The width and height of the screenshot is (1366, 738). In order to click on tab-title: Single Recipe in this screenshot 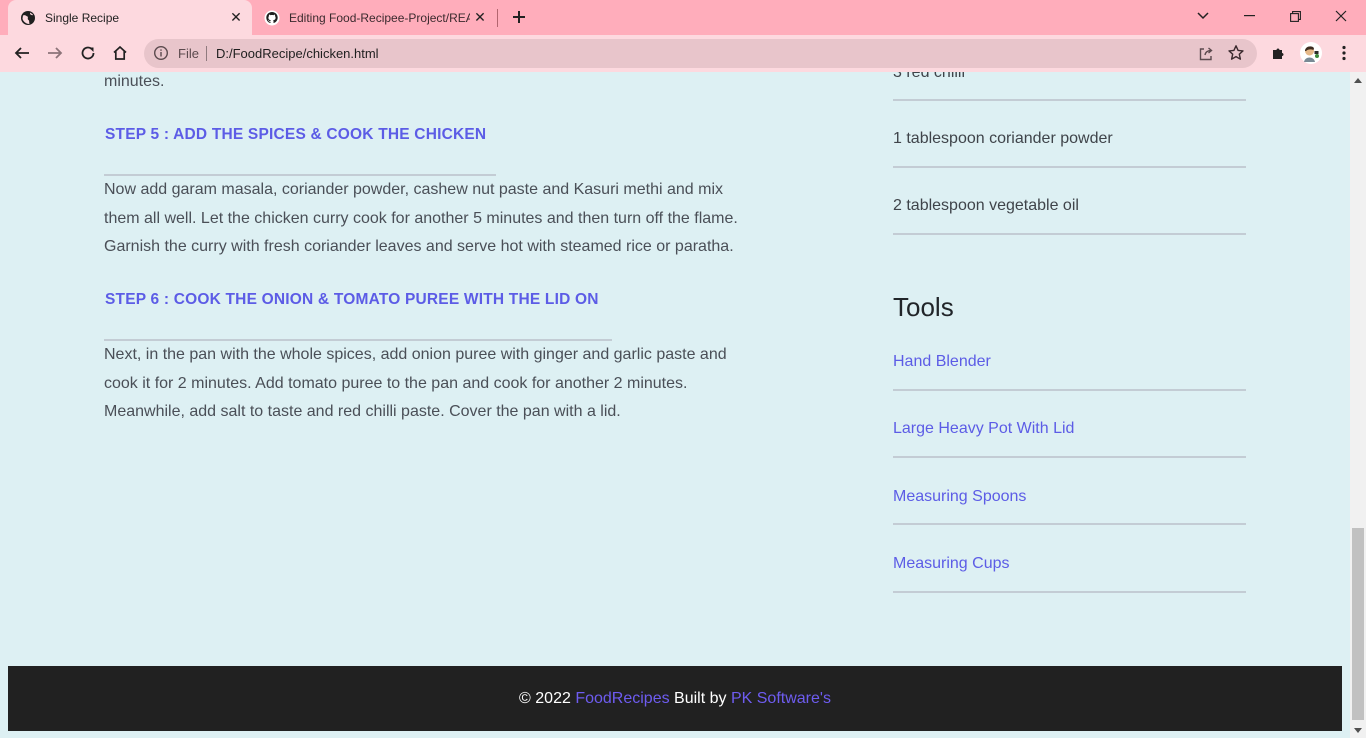, I will do `click(82, 17)`.